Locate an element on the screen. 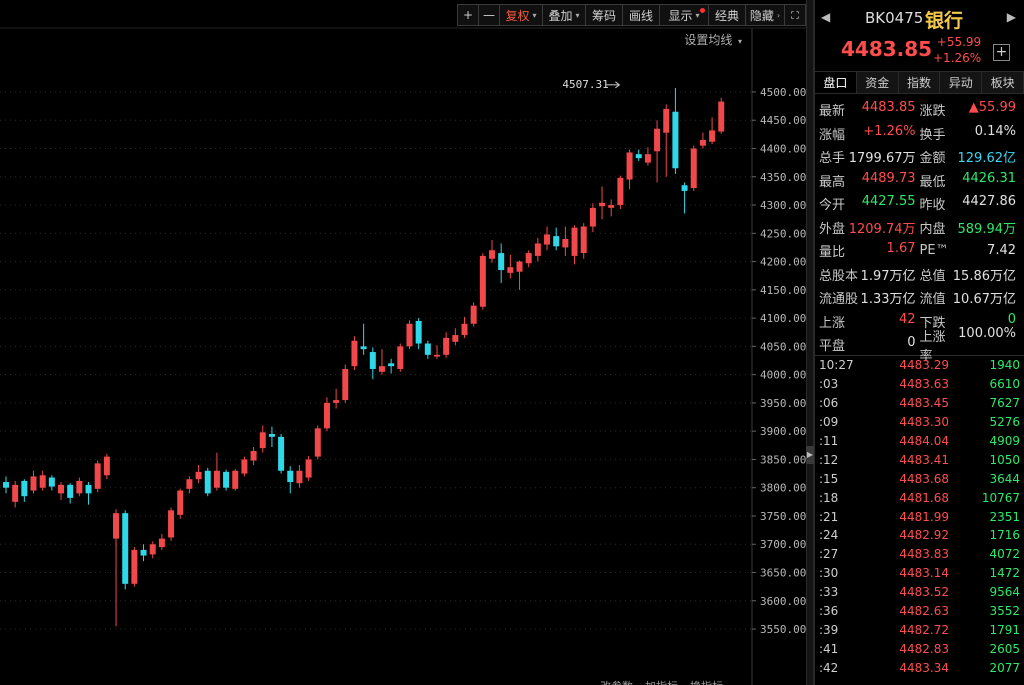  tick-volume: 9564 is located at coordinates (1004, 592).